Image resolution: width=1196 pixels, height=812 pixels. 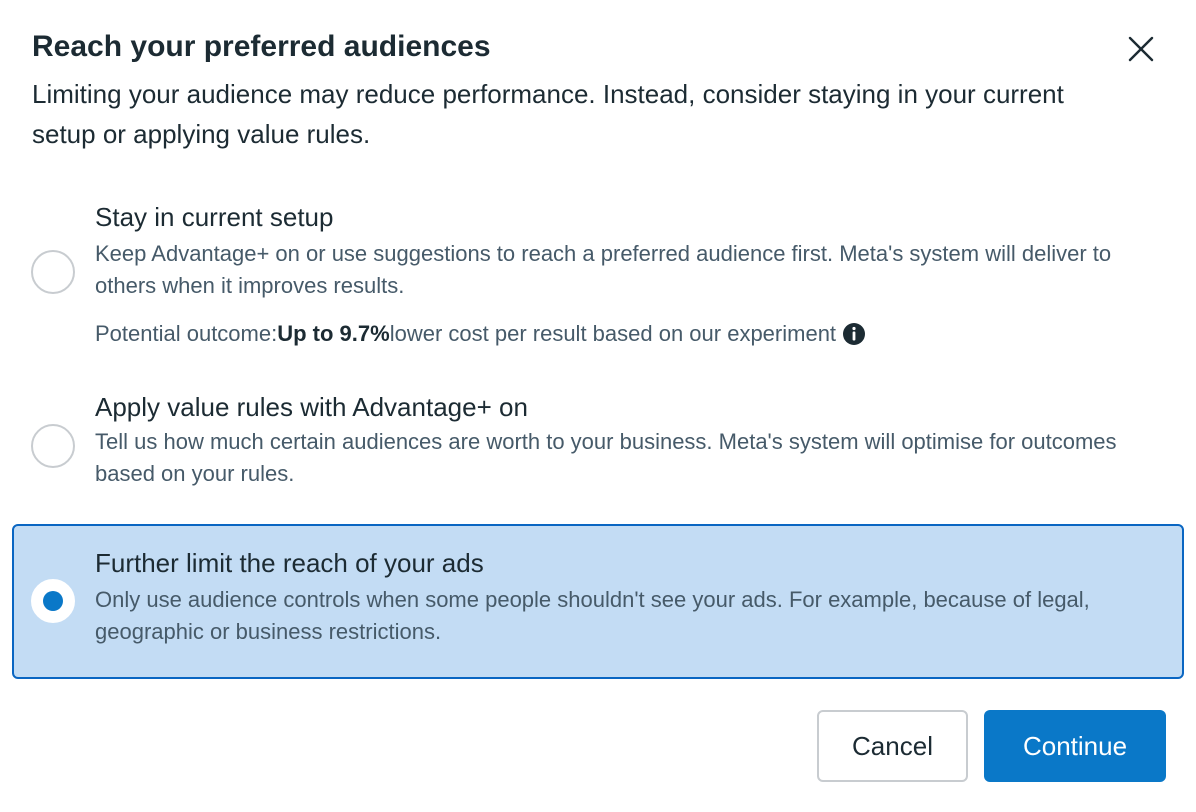 I want to click on continue-button: Continue, so click(x=1075, y=746).